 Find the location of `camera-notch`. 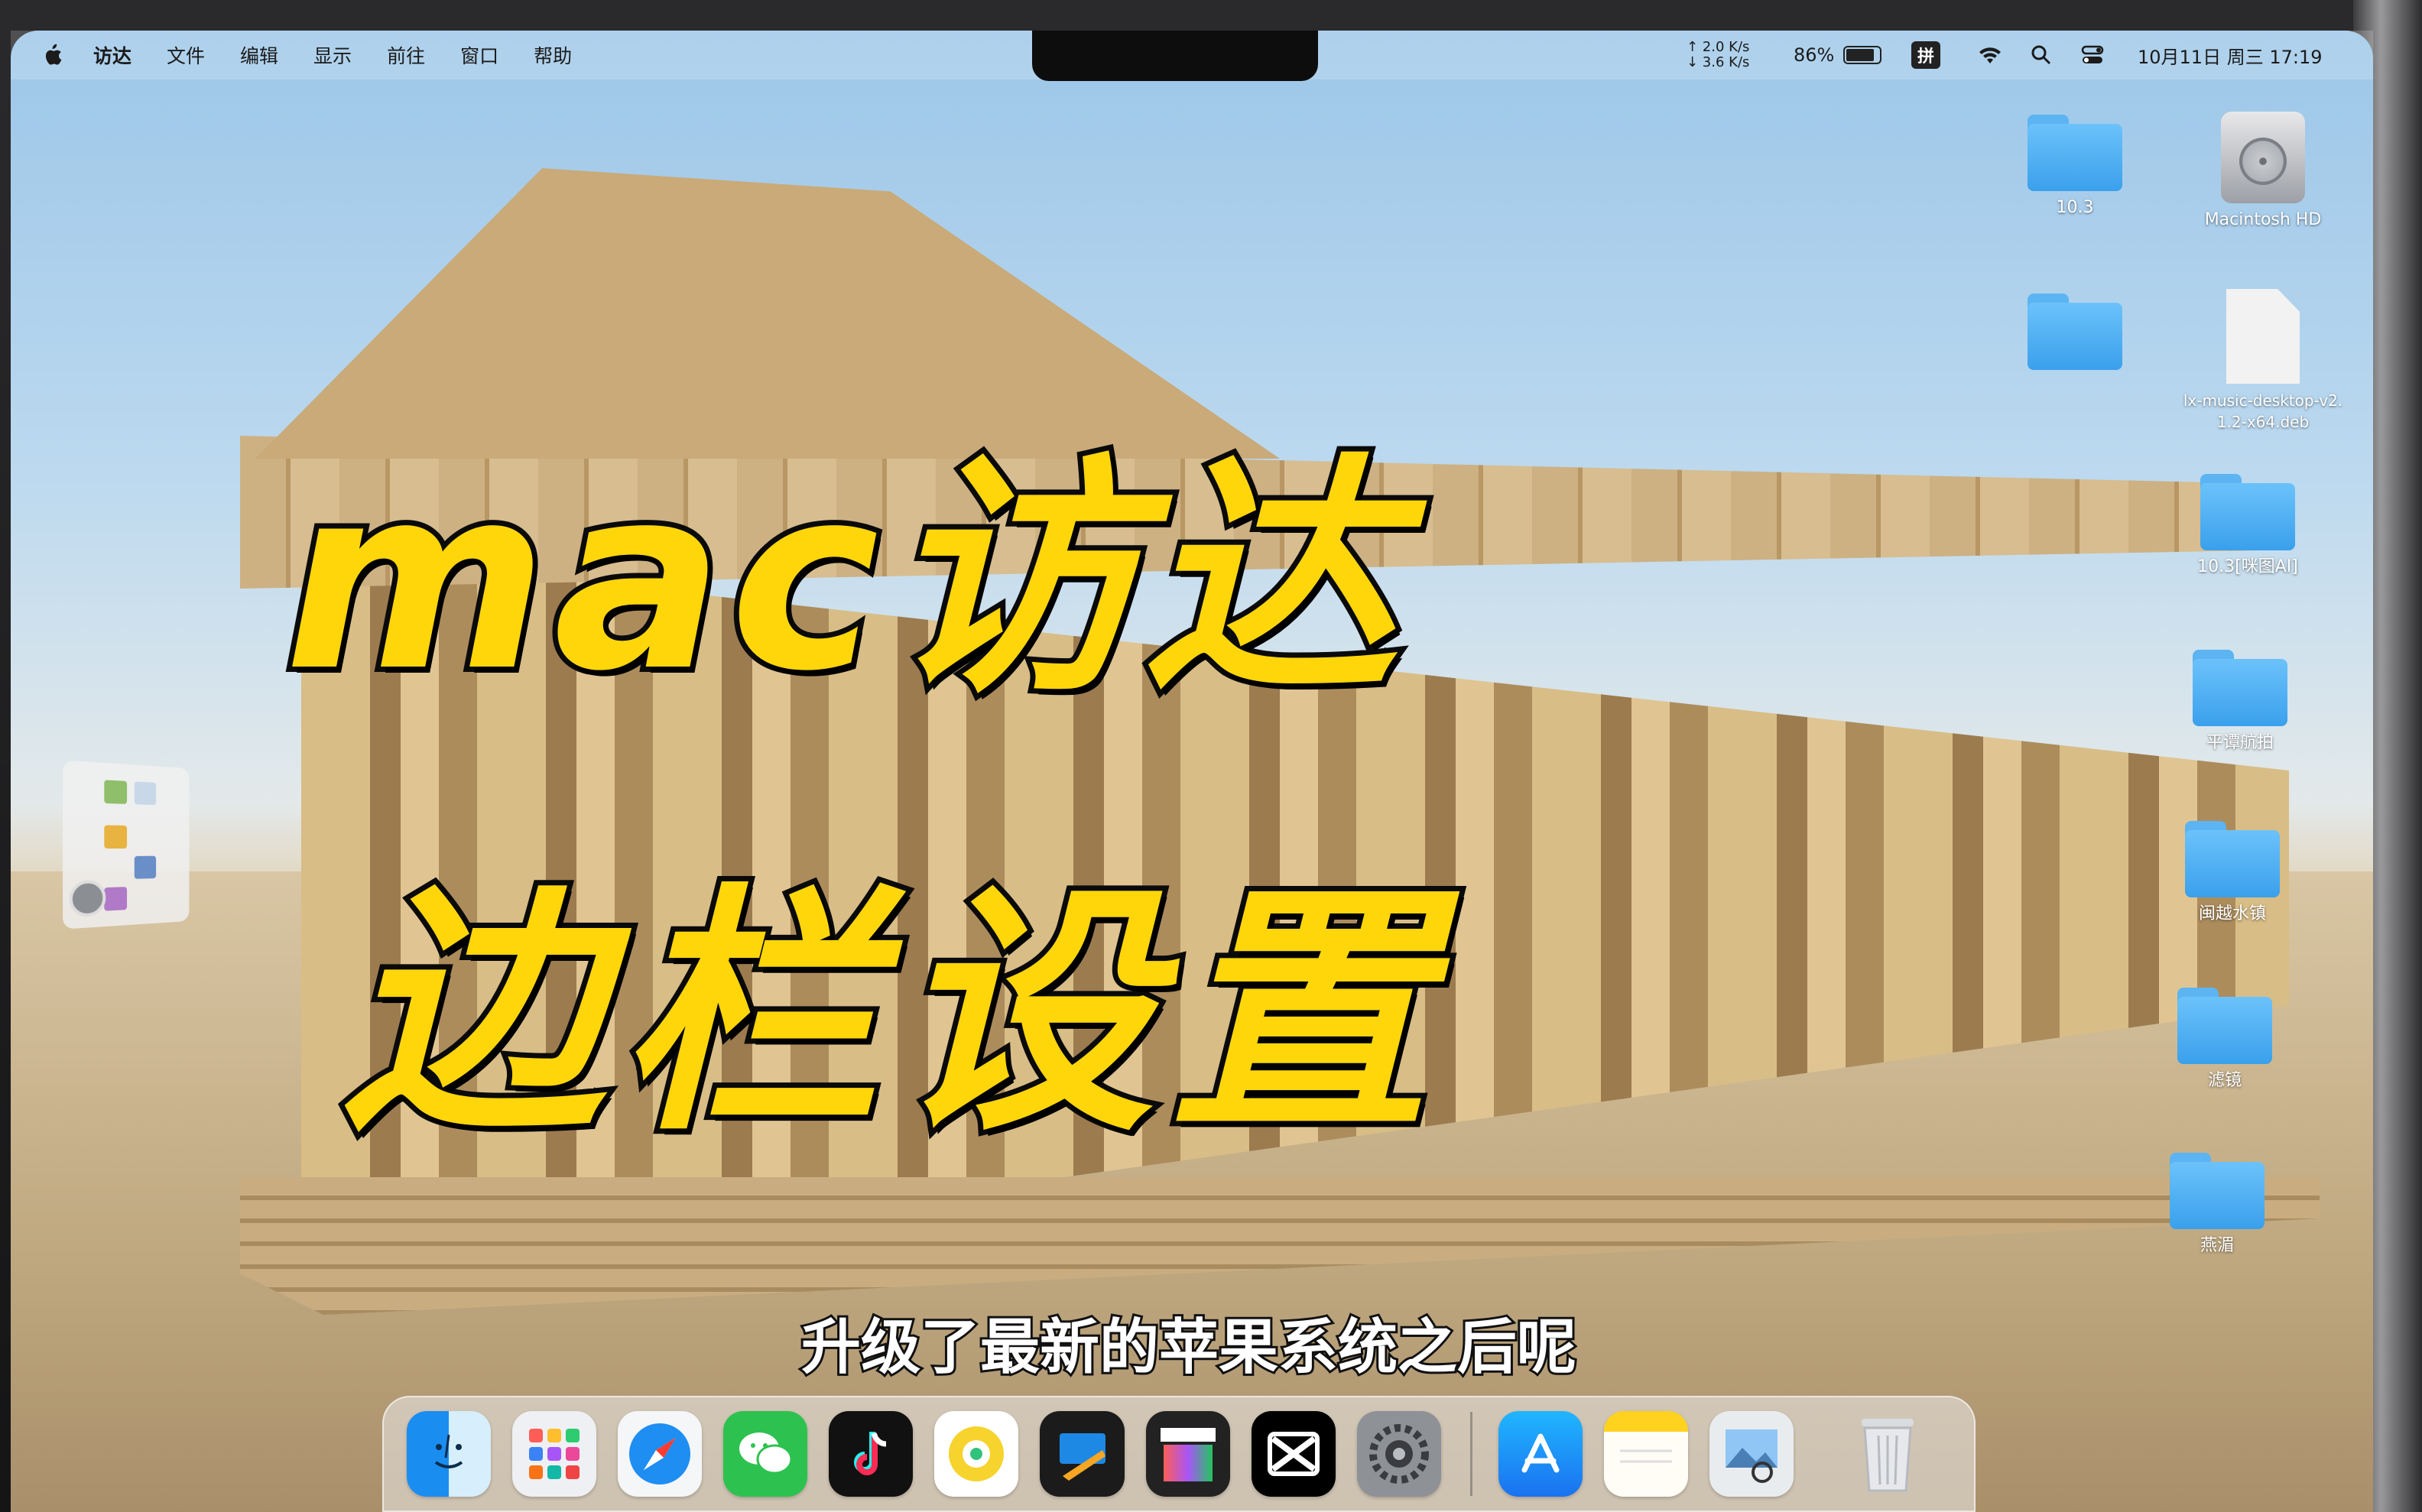

camera-notch is located at coordinates (1175, 56).